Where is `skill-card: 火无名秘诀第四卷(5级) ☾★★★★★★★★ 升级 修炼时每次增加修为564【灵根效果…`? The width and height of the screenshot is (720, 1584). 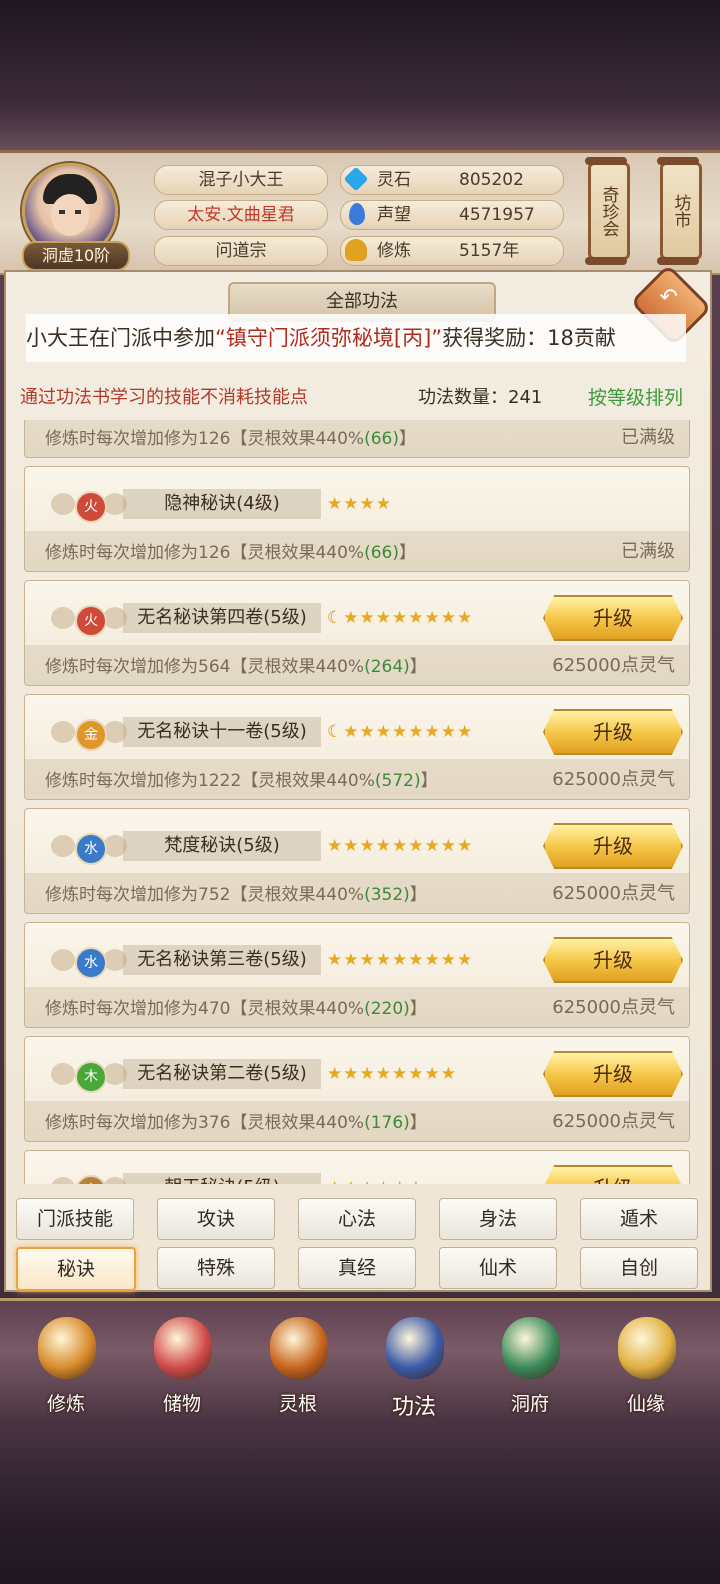 skill-card: 火无名秘诀第四卷(5级) ☾★★★★★★★★ 升级 修炼时每次增加修为564【灵根效果… is located at coordinates (357, 633).